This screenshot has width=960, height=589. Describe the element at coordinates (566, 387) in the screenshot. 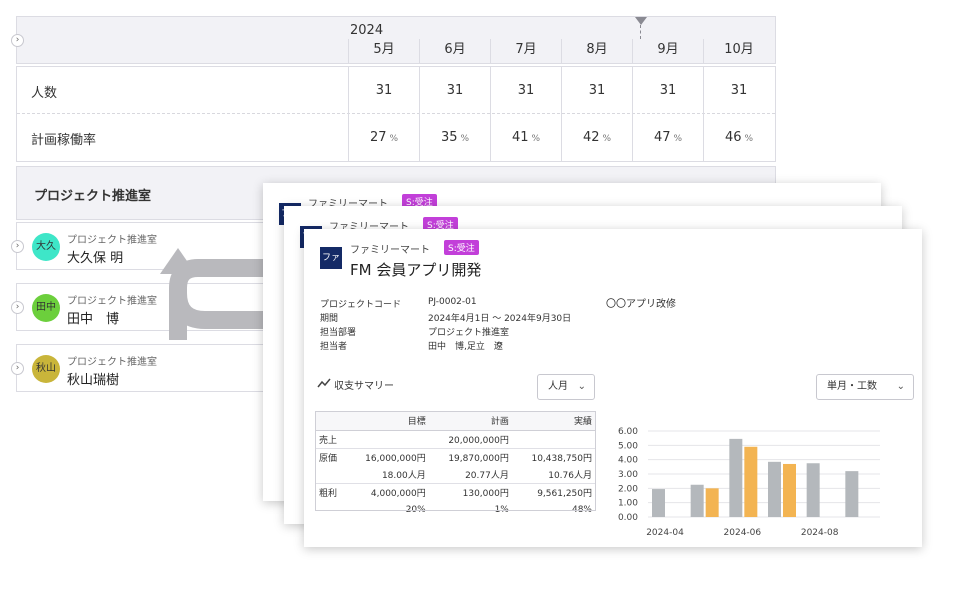

I see `unit-select: 人月 ⌄` at that location.